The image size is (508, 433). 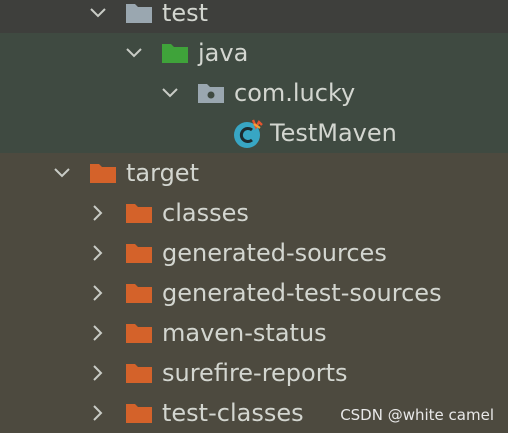 I want to click on tree-item-surefire-reports: surefire-reports, so click(x=254, y=373).